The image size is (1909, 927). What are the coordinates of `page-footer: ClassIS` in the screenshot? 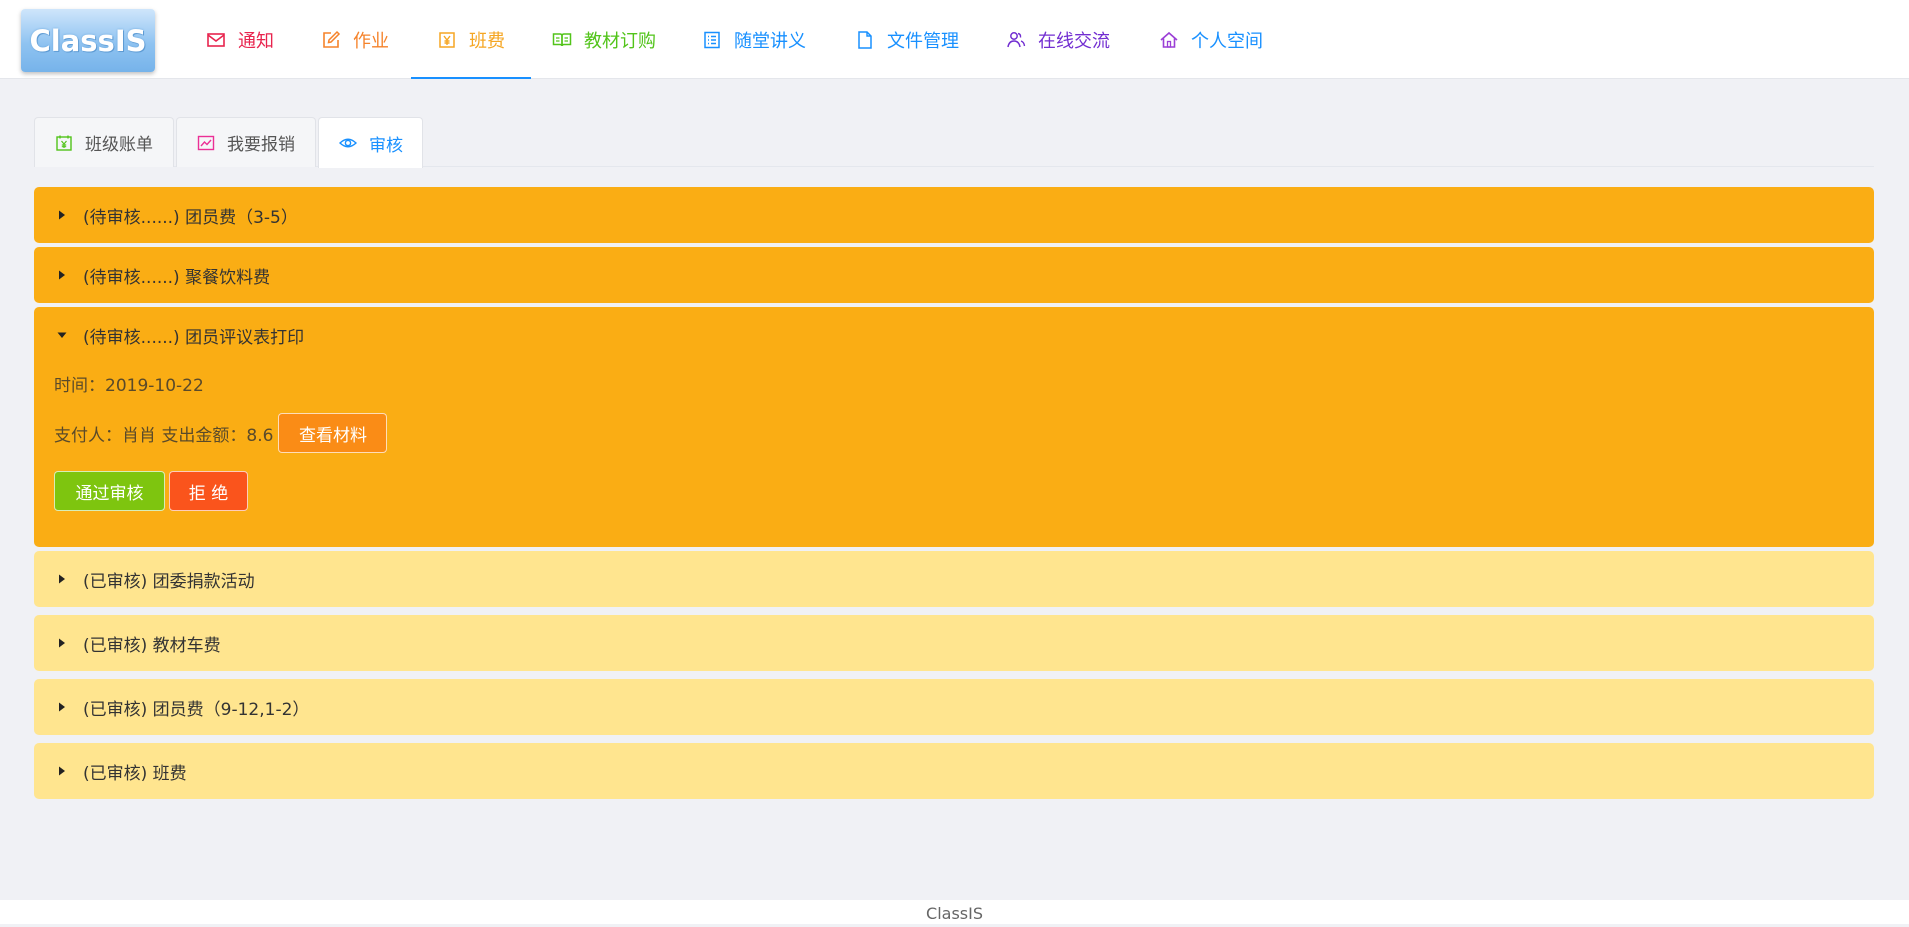 It's located at (954, 912).